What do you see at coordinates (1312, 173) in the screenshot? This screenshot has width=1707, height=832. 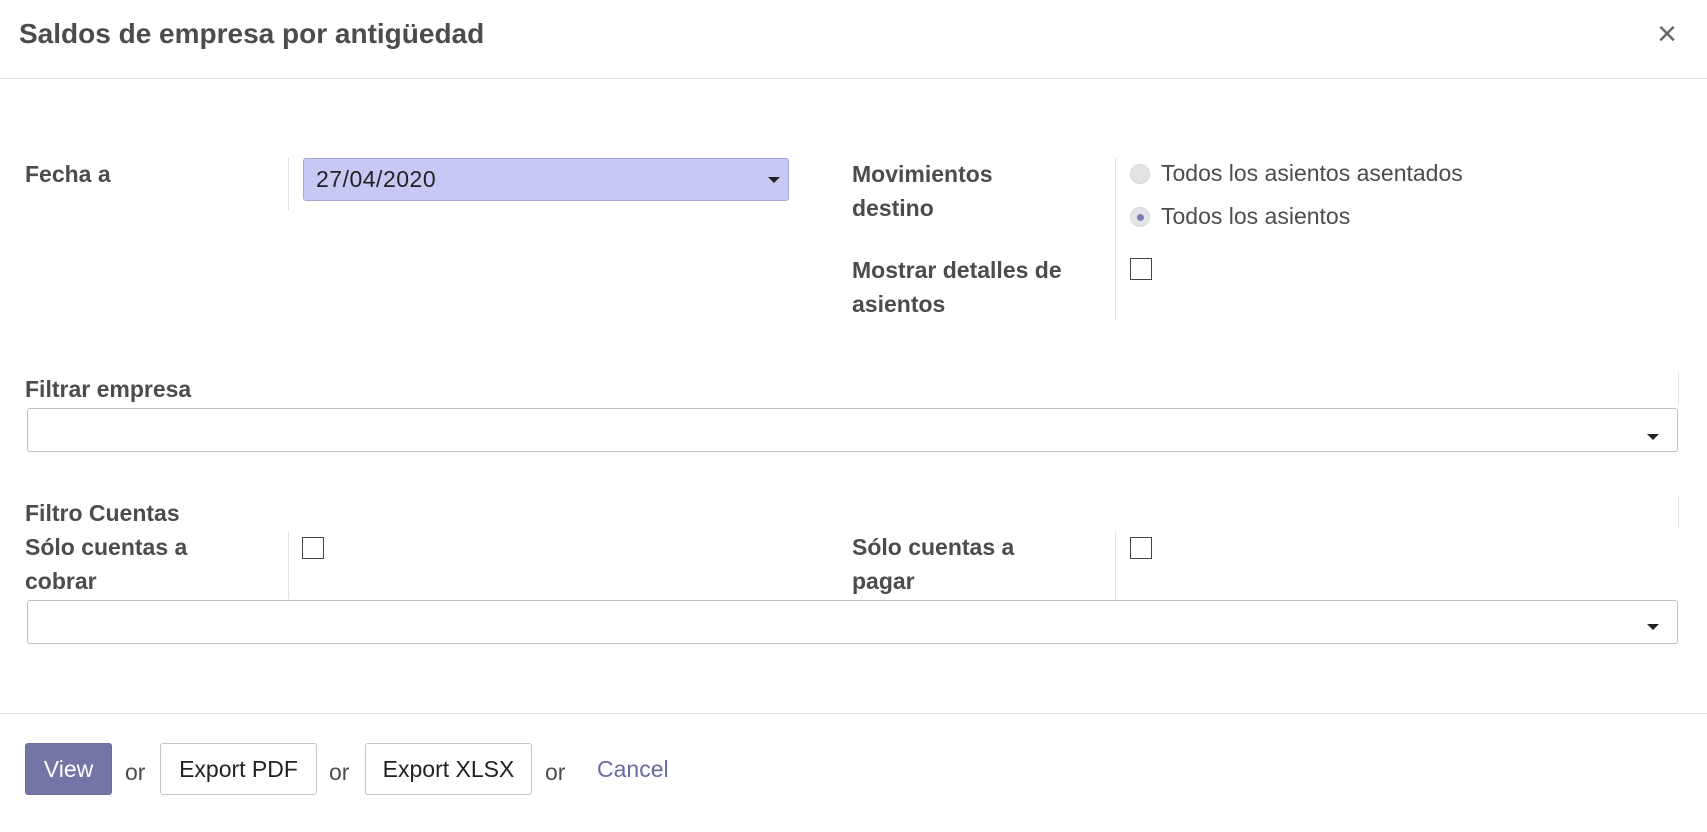 I see `radio-todos-asentados-label: Todos los asientos asentados` at bounding box center [1312, 173].